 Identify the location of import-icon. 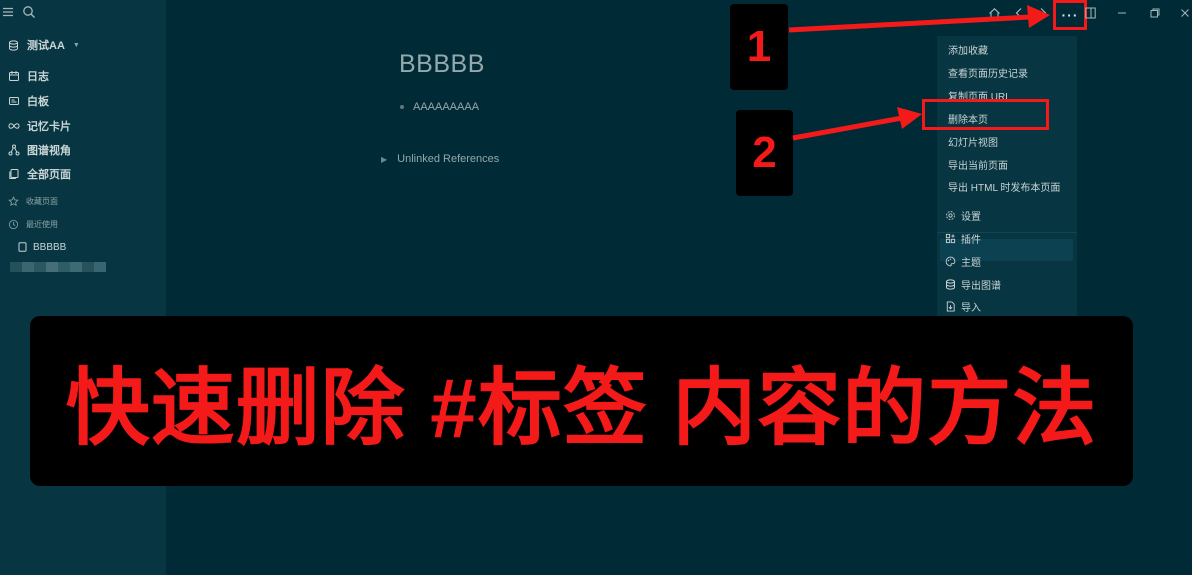
(950, 306).